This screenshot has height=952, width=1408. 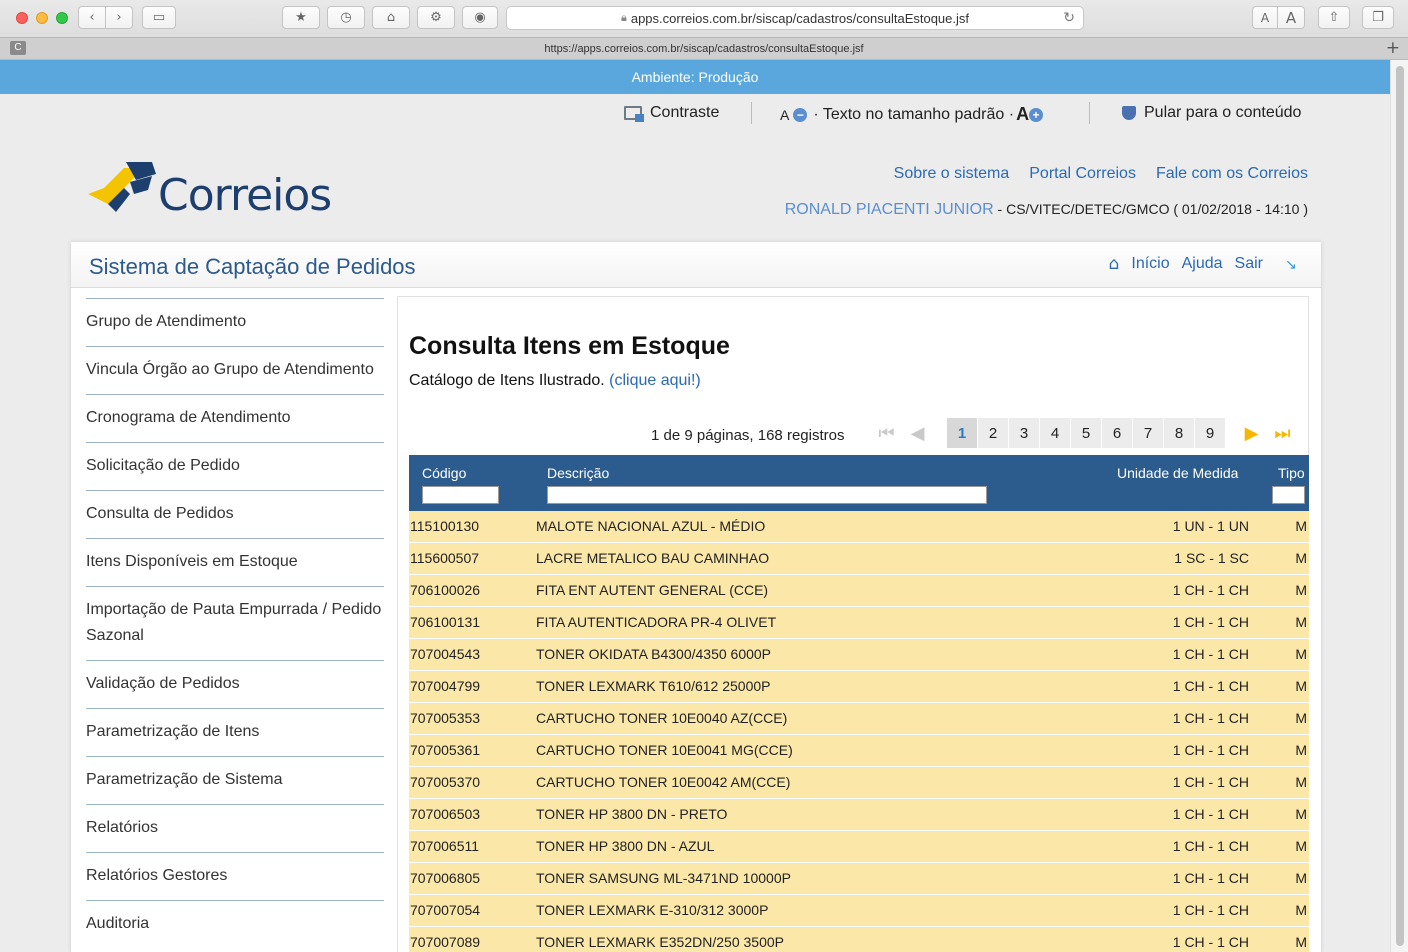 I want to click on forward-button: ›, so click(x=119, y=17).